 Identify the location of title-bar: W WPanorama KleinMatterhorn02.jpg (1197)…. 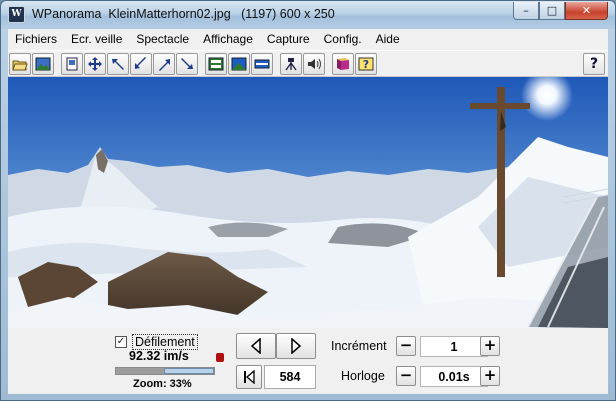
(308, 15).